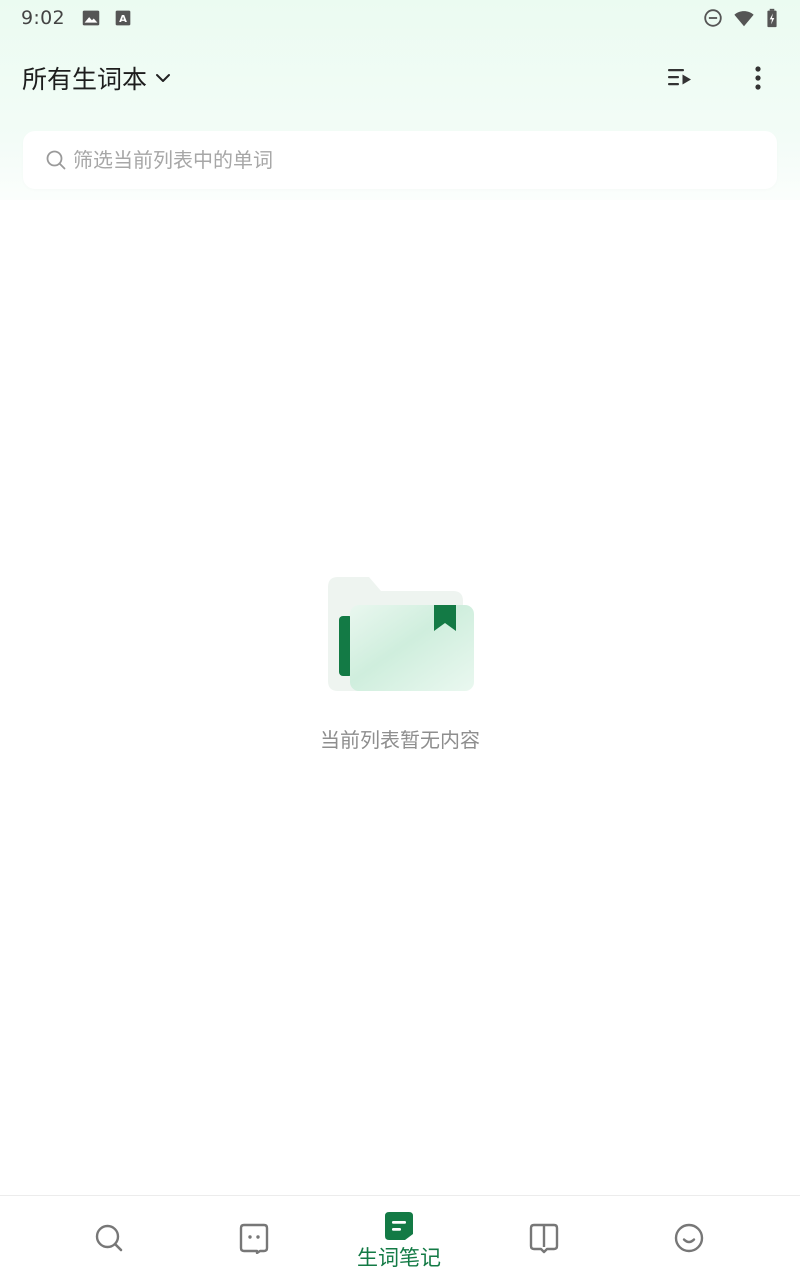  I want to click on search-bar, so click(400, 160).